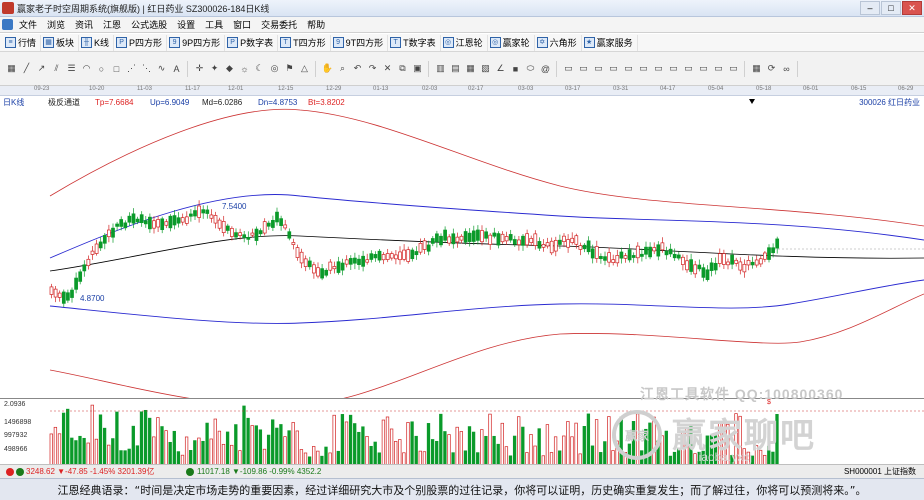 The image size is (924, 500). I want to click on period-4-icon: ▭, so click(613, 68).